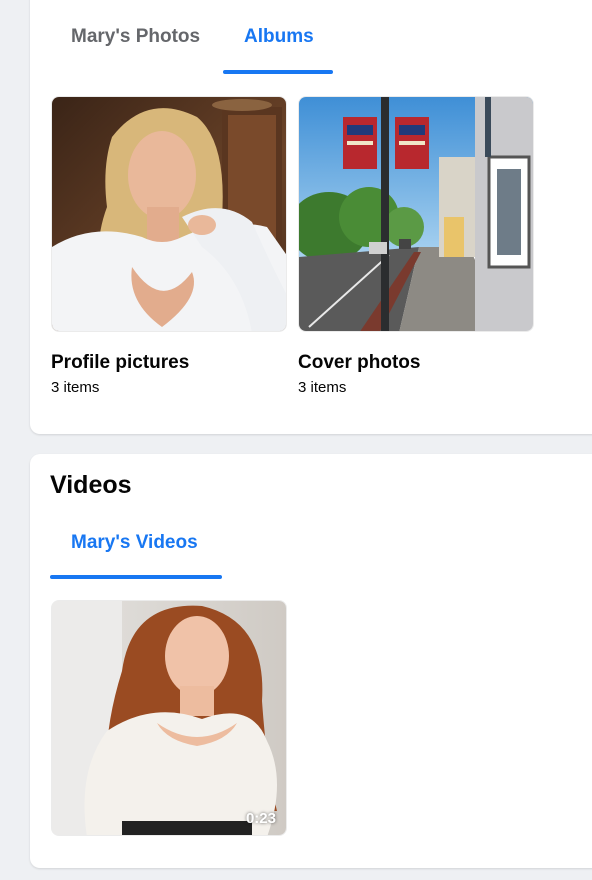 This screenshot has height=880, width=592. I want to click on album-thumbnail-profile-pictures, so click(169, 214).